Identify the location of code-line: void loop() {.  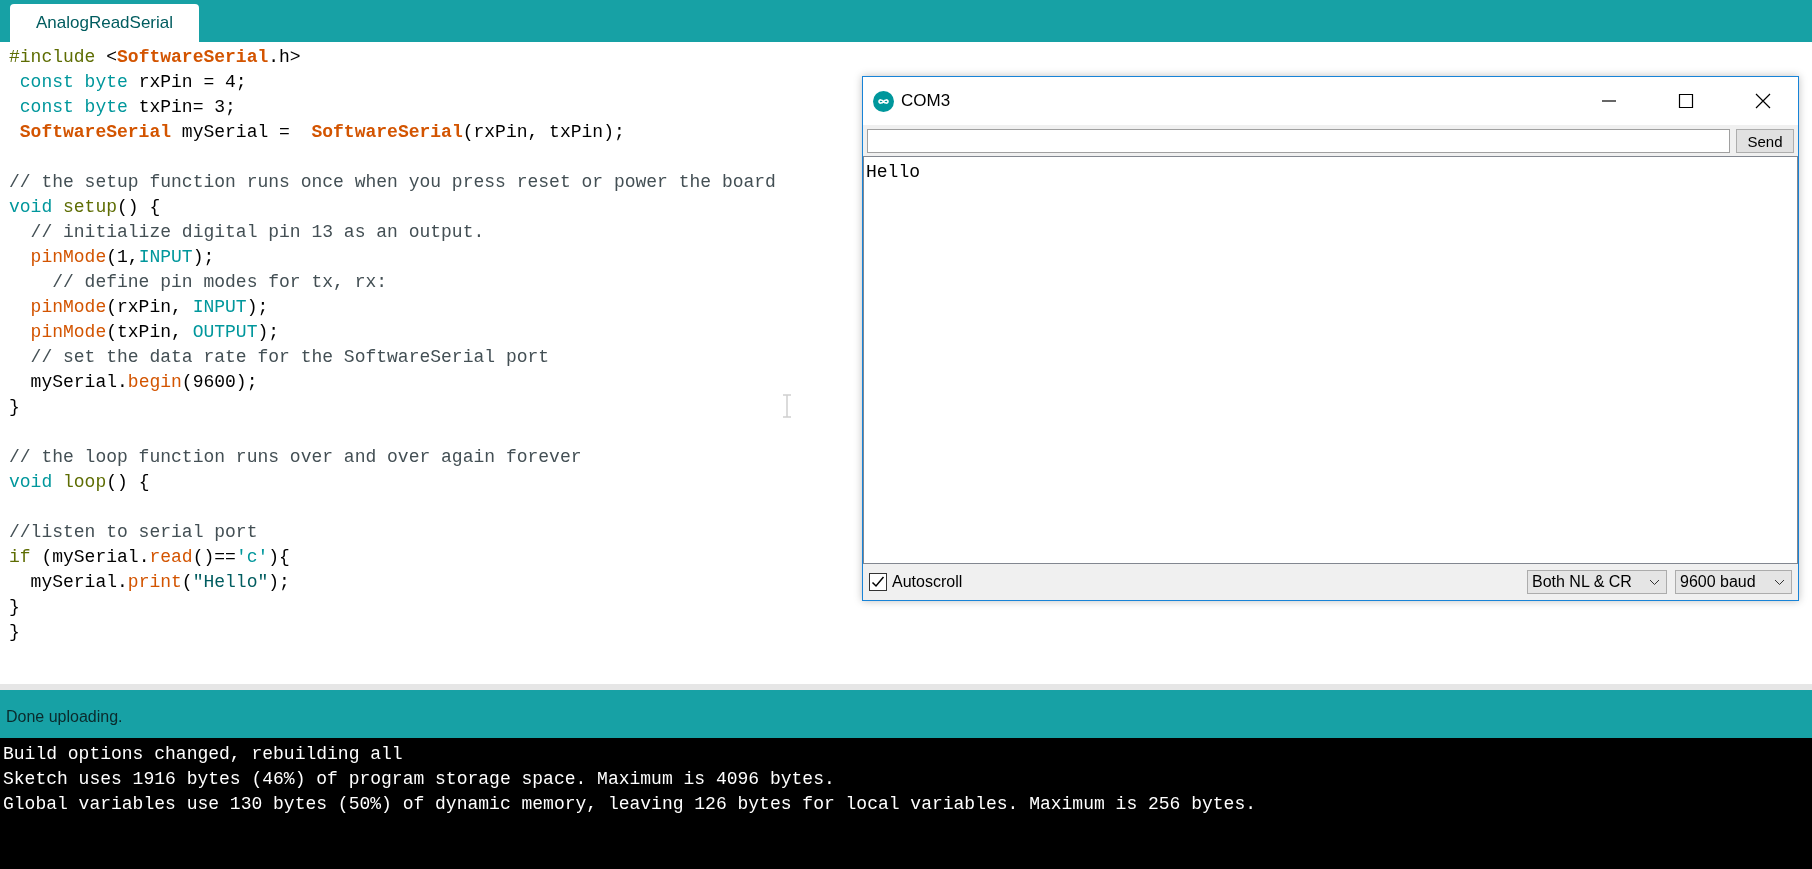
(79, 482).